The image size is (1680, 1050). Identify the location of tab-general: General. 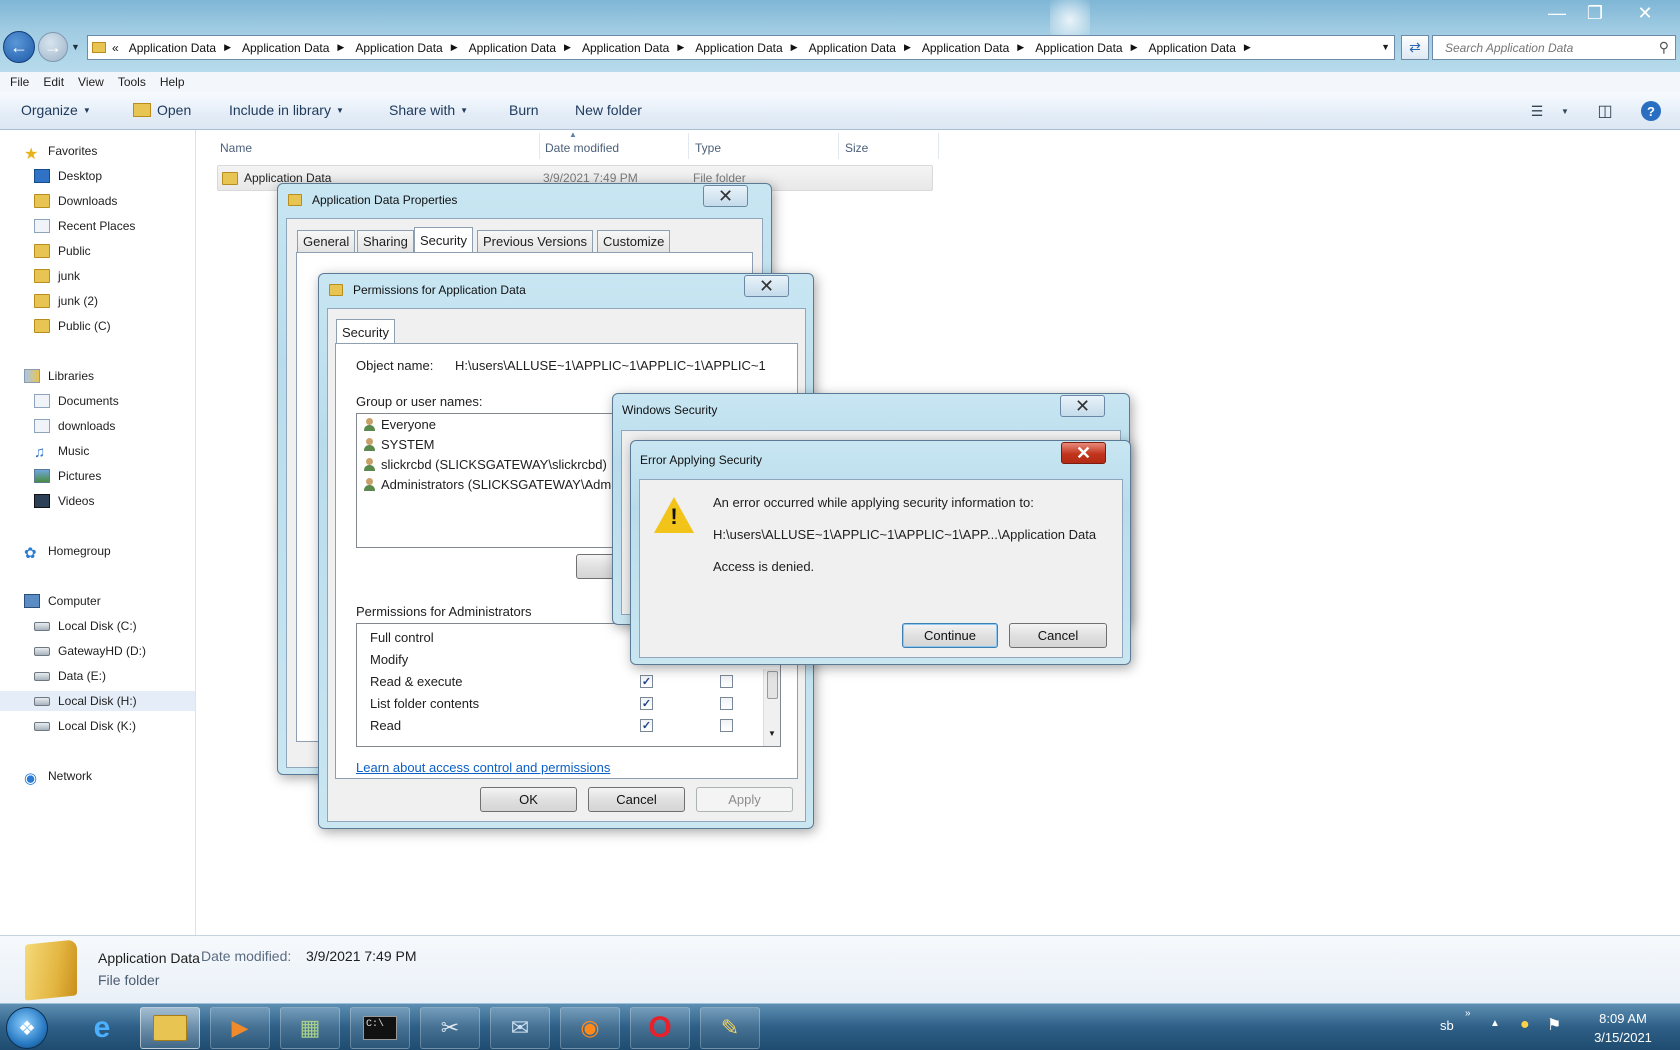
(326, 241).